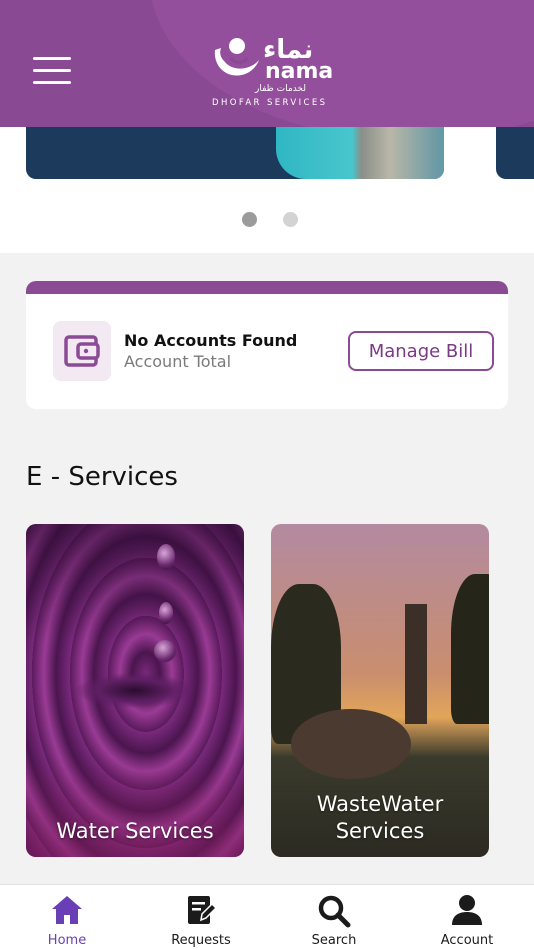  Describe the element at coordinates (380, 831) in the screenshot. I see `wastewater-label-line2: Services` at that location.